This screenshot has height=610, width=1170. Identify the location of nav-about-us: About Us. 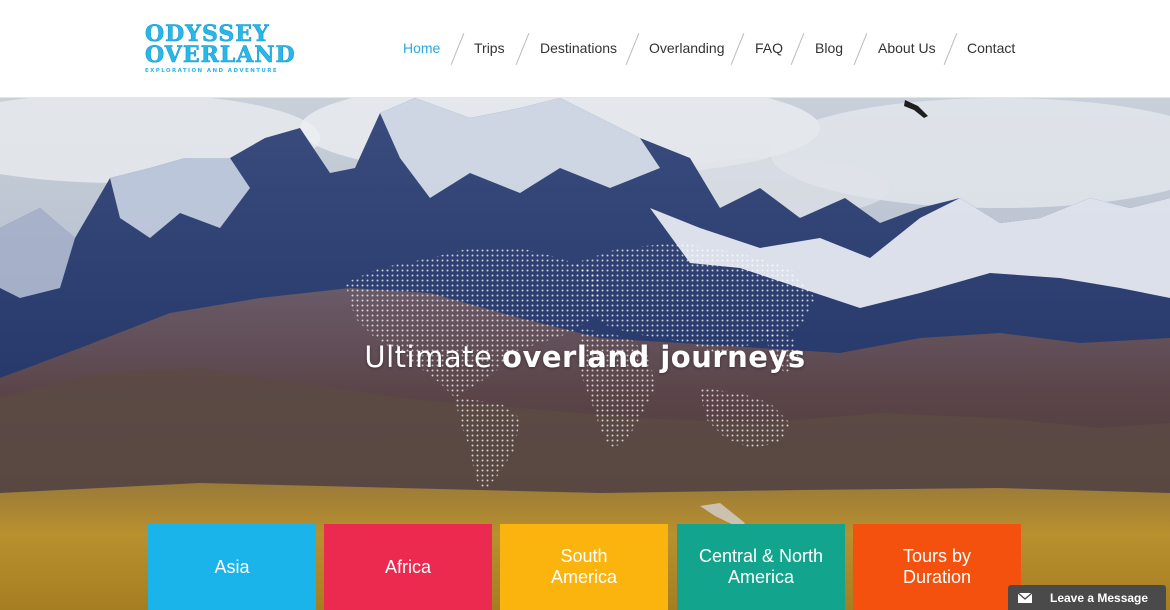
(907, 48).